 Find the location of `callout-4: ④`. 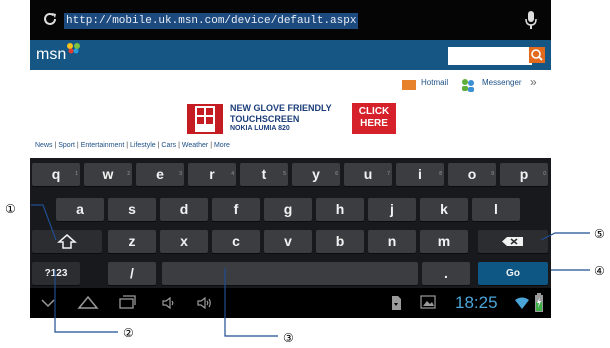

callout-4: ④ is located at coordinates (599, 271).